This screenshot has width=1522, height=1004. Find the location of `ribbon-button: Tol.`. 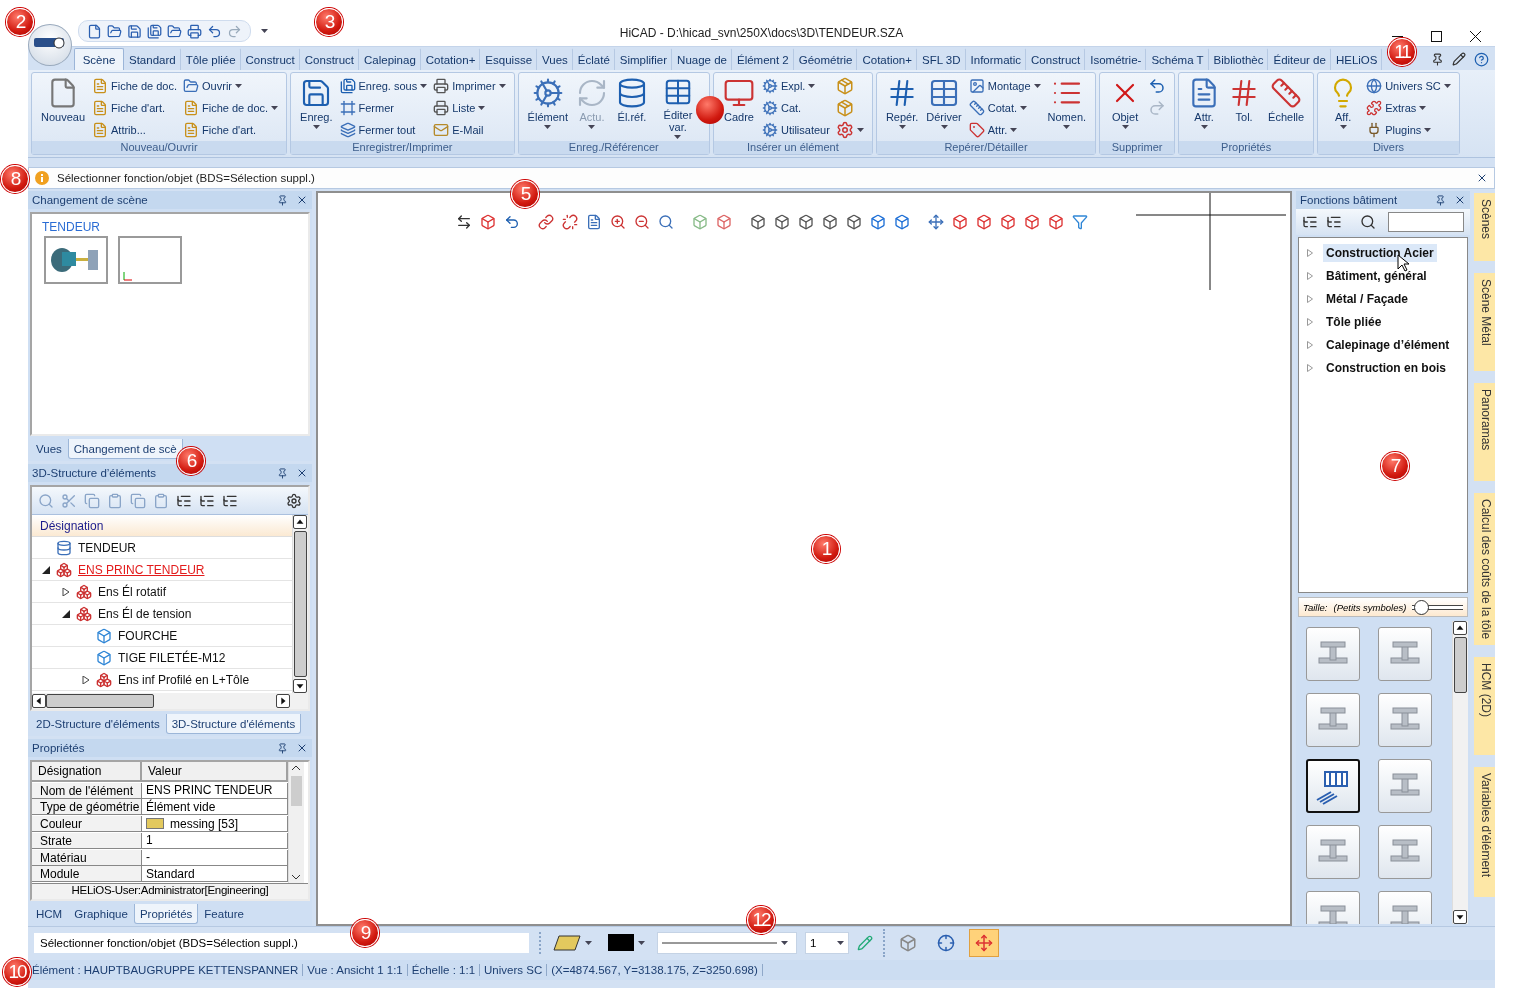

ribbon-button: Tol. is located at coordinates (1244, 108).